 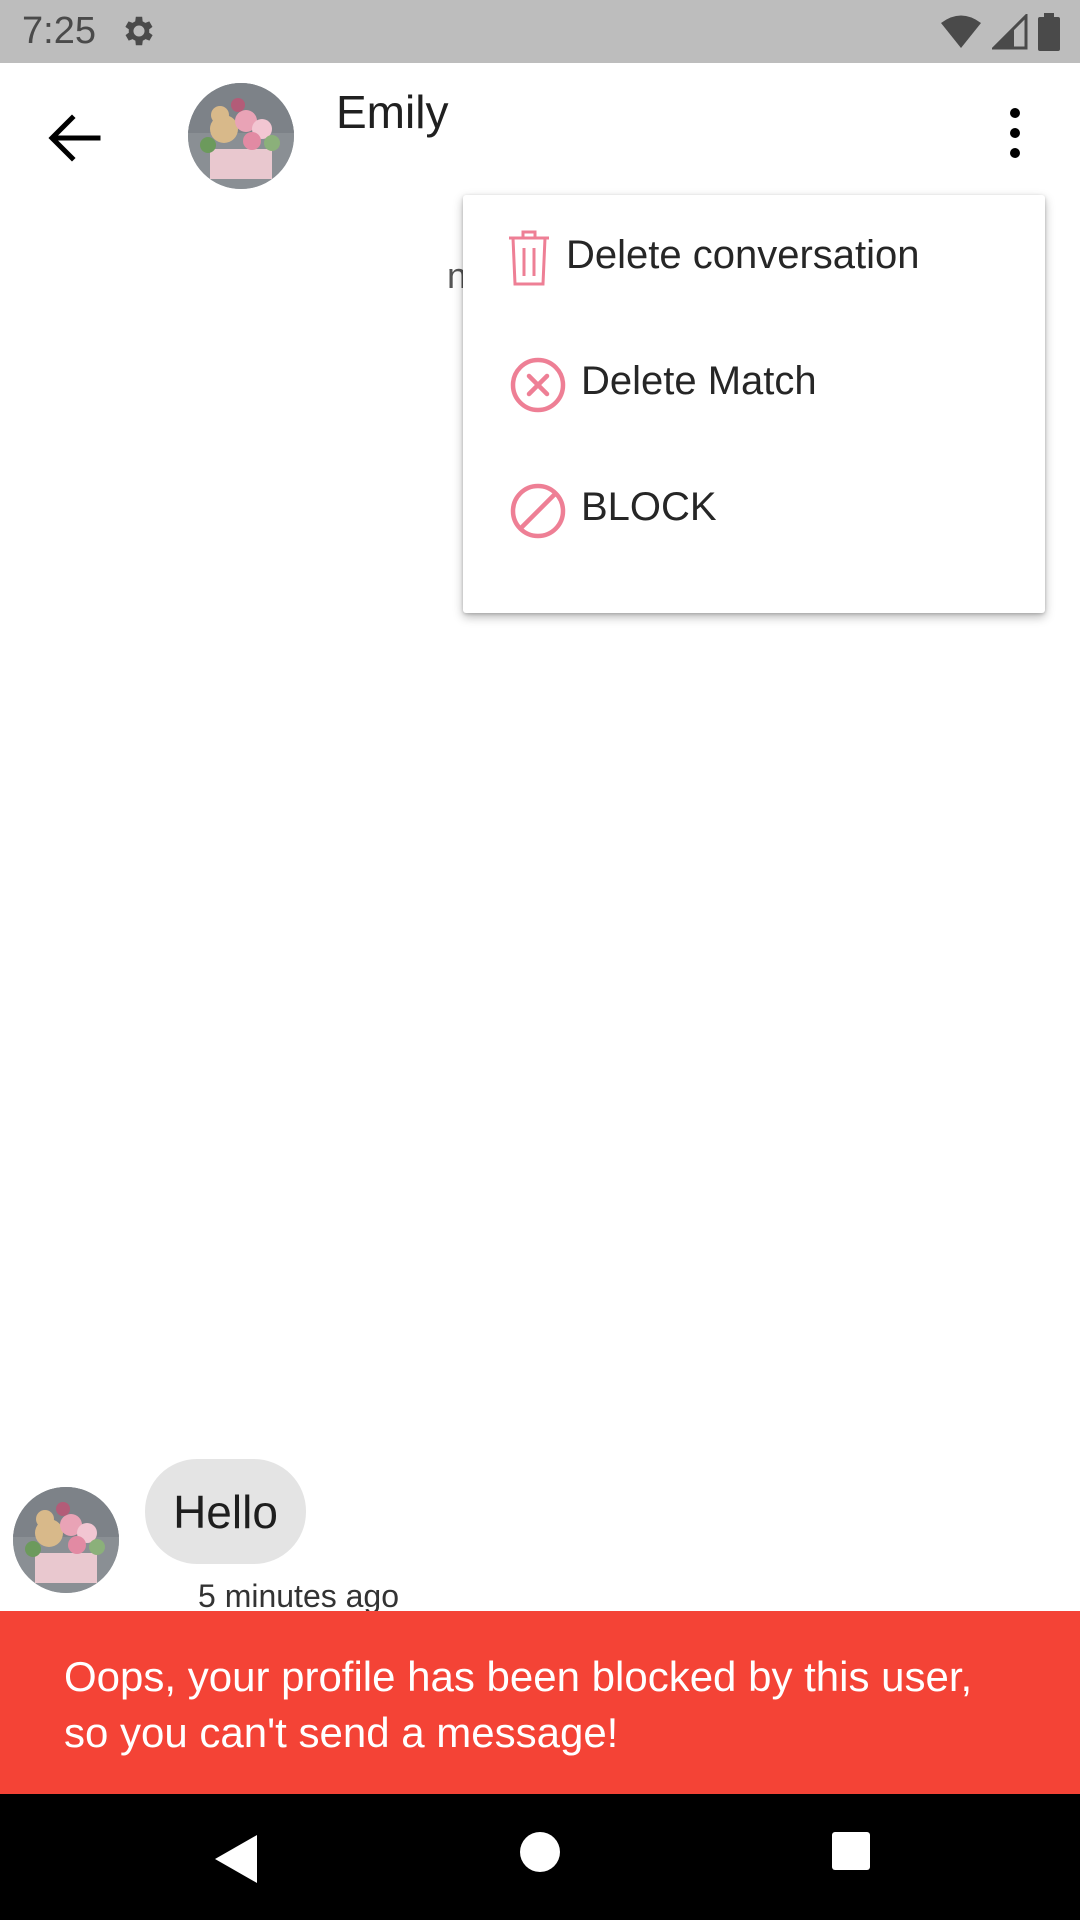 What do you see at coordinates (743, 255) in the screenshot?
I see `menu-item-label: Delete conversation` at bounding box center [743, 255].